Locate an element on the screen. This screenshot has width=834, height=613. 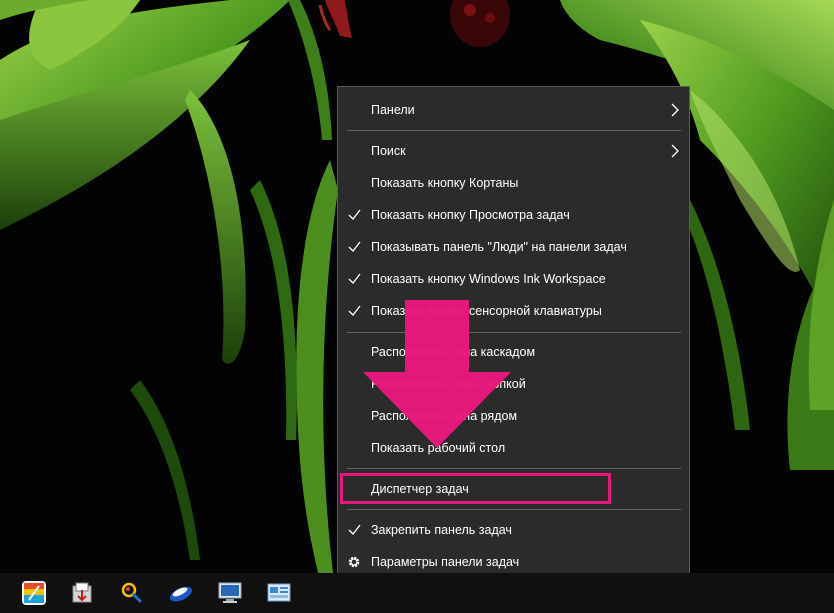
arrow-down-icon is located at coordinates (437, 374).